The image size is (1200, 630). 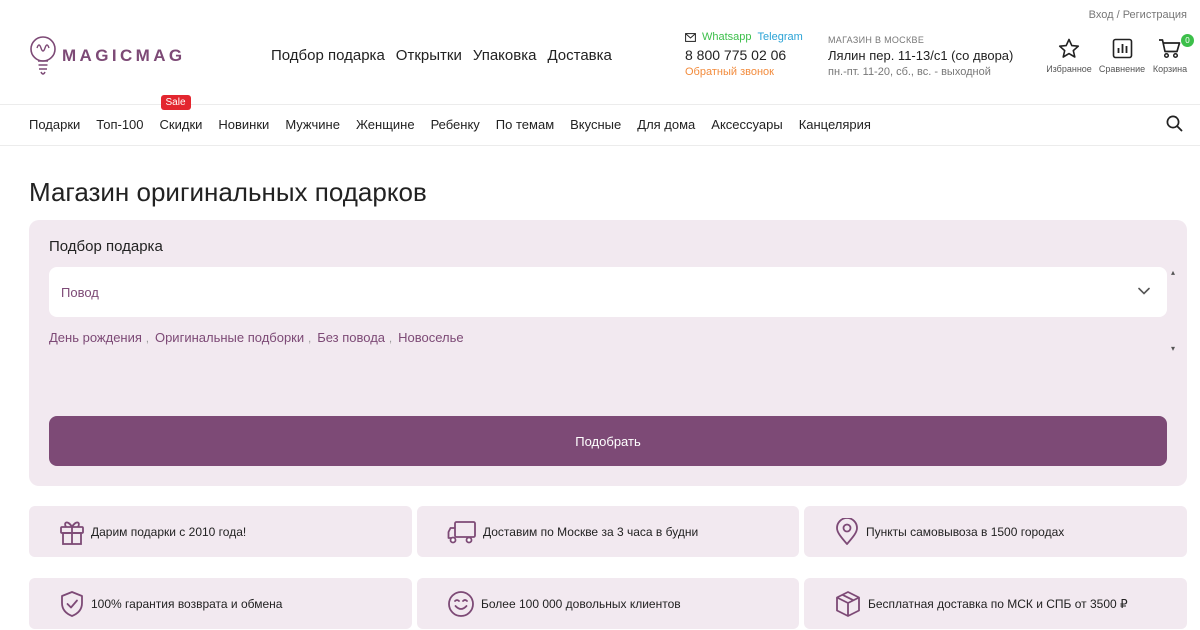 What do you see at coordinates (461, 603) in the screenshot?
I see `smile-icon` at bounding box center [461, 603].